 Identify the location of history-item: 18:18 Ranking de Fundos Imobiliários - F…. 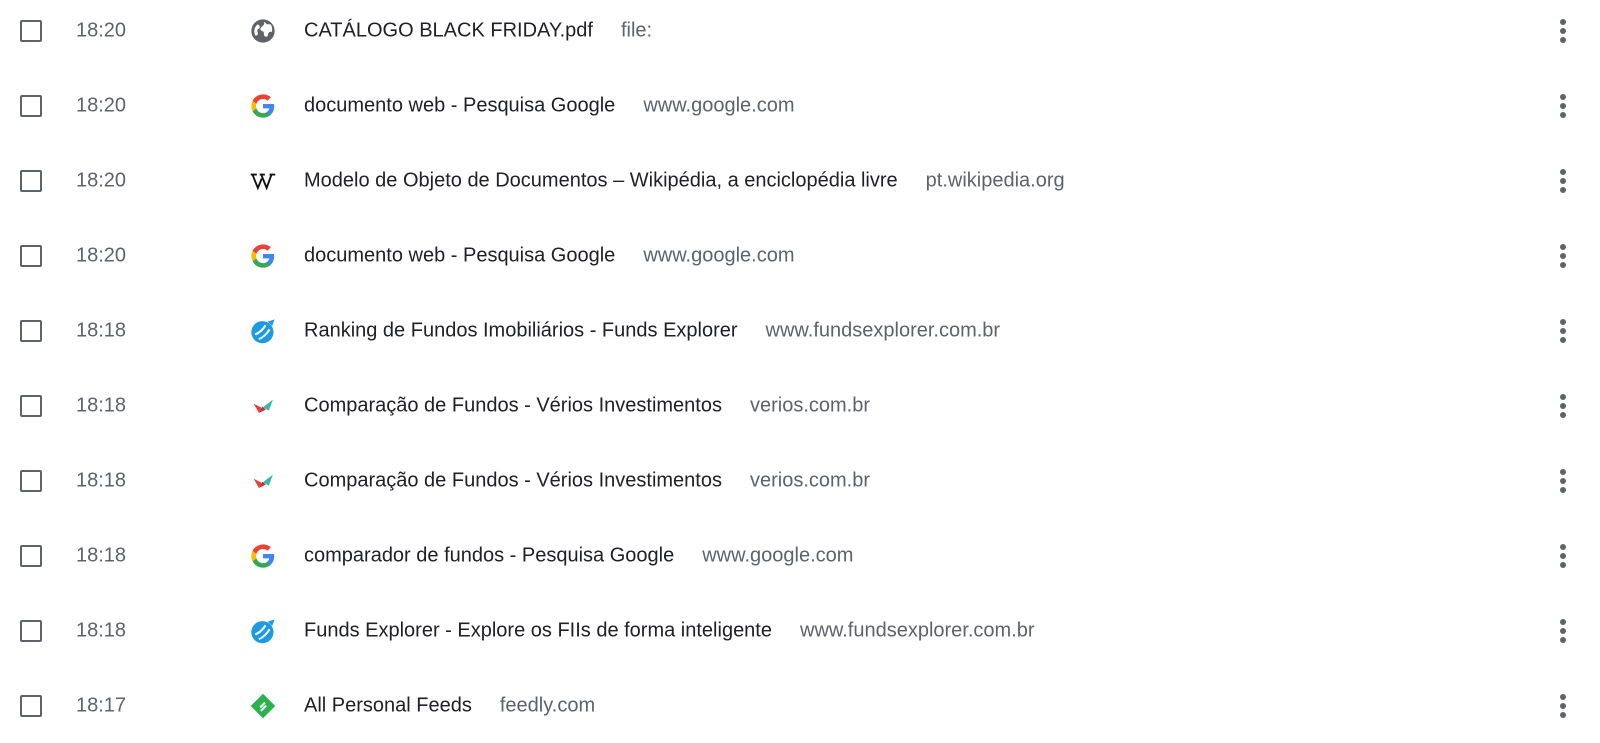
(800, 330).